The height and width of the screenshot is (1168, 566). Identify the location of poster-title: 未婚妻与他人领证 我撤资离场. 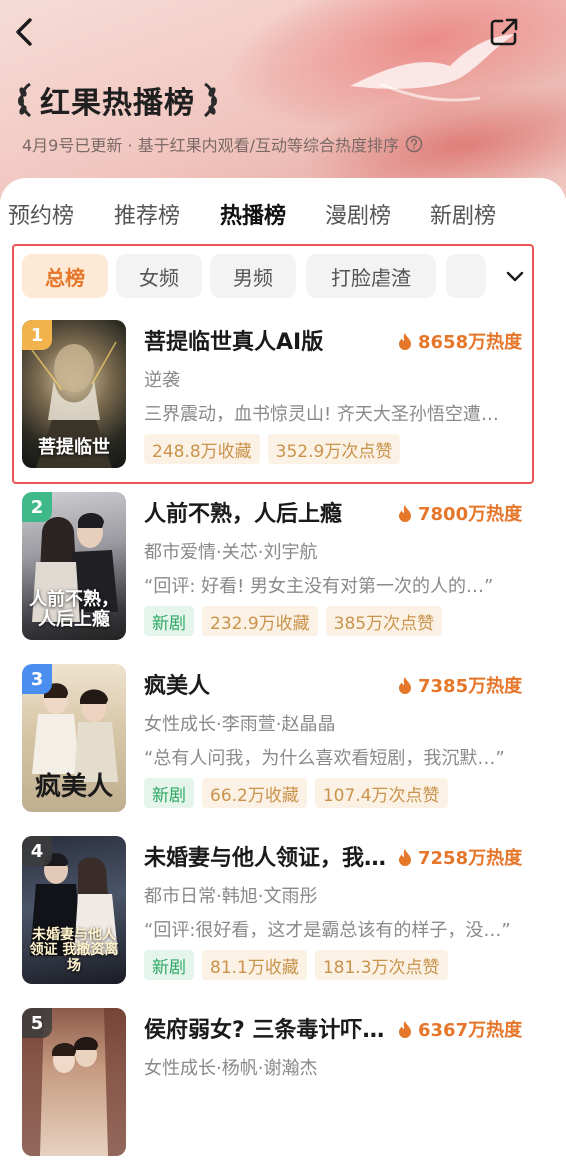
(74, 950).